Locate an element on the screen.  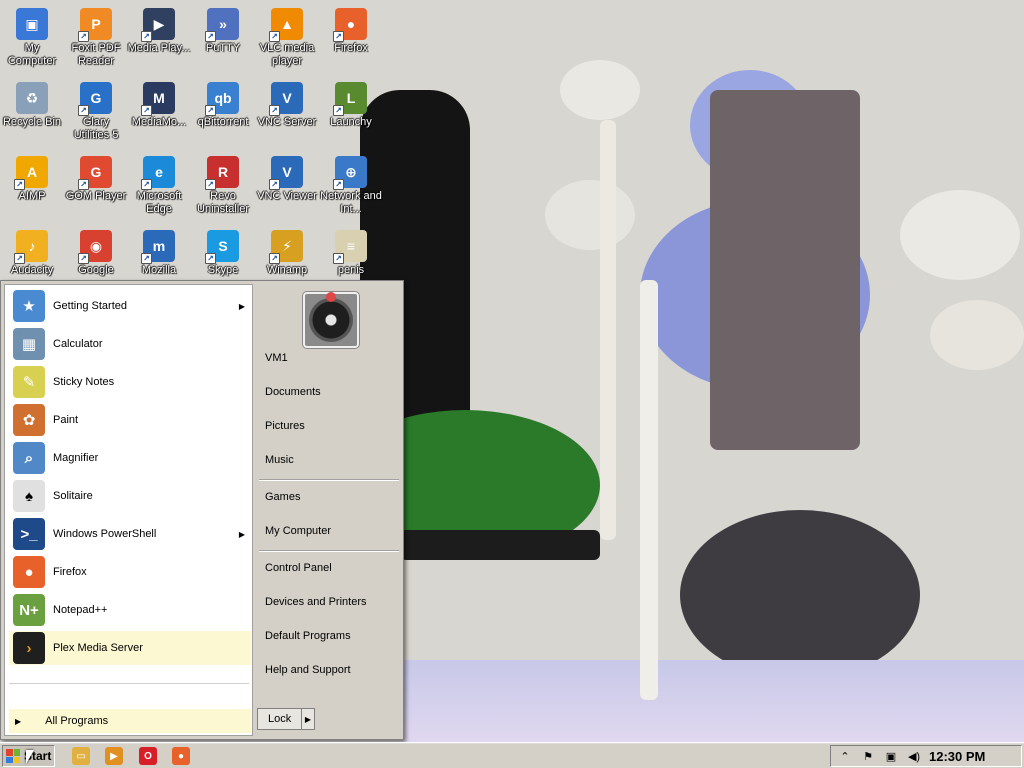
desktop-icon-vnc-viewer: V ↗ VNC Viewer is located at coordinates (287, 179).